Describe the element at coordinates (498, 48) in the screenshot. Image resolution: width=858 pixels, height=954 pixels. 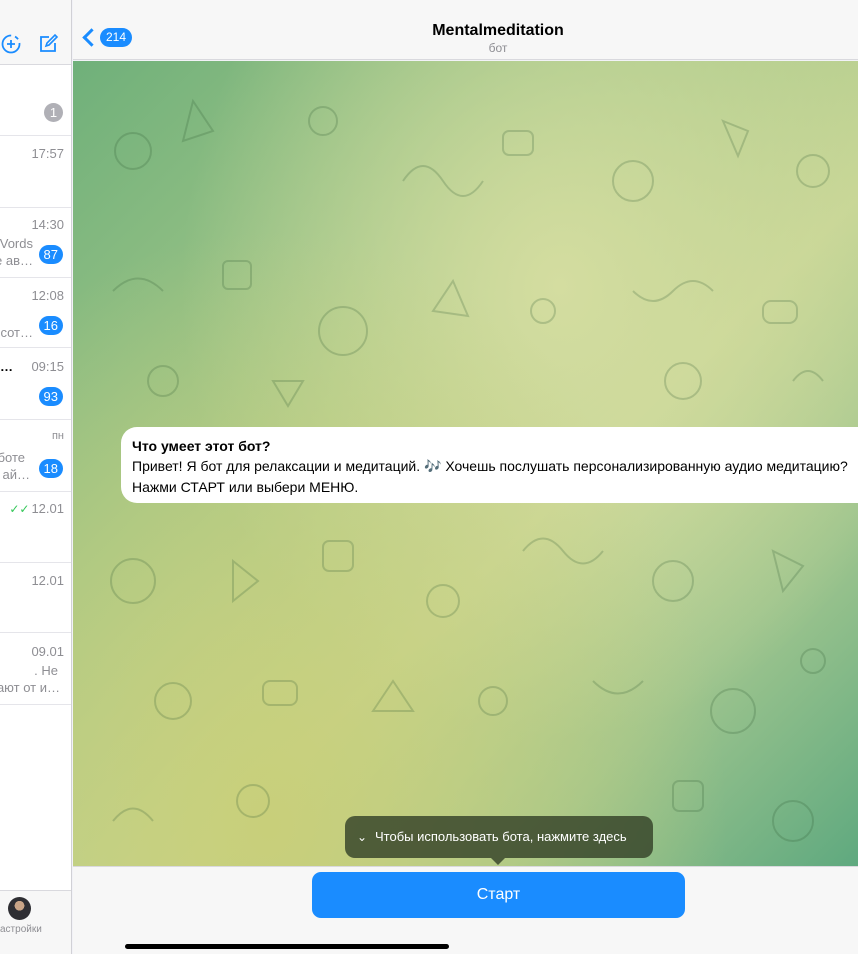
I see `chat-subtitle: бот` at that location.